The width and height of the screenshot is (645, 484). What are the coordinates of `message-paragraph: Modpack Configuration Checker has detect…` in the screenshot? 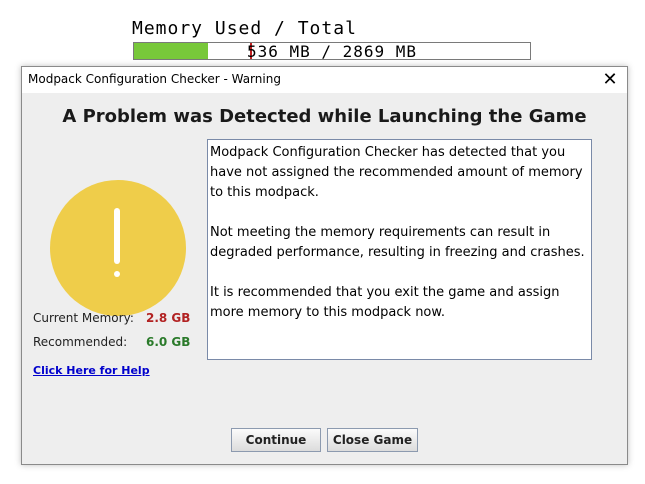 It's located at (396, 172).